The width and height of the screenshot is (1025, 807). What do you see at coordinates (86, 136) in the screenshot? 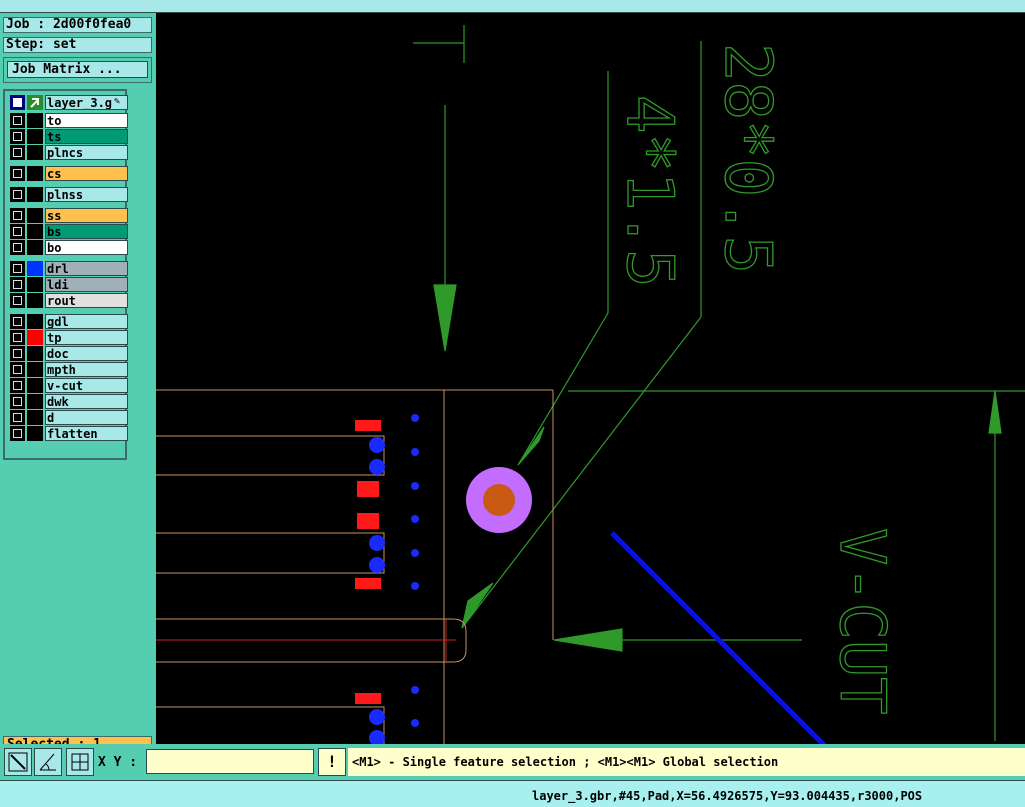
I see `layer-name: ts` at bounding box center [86, 136].